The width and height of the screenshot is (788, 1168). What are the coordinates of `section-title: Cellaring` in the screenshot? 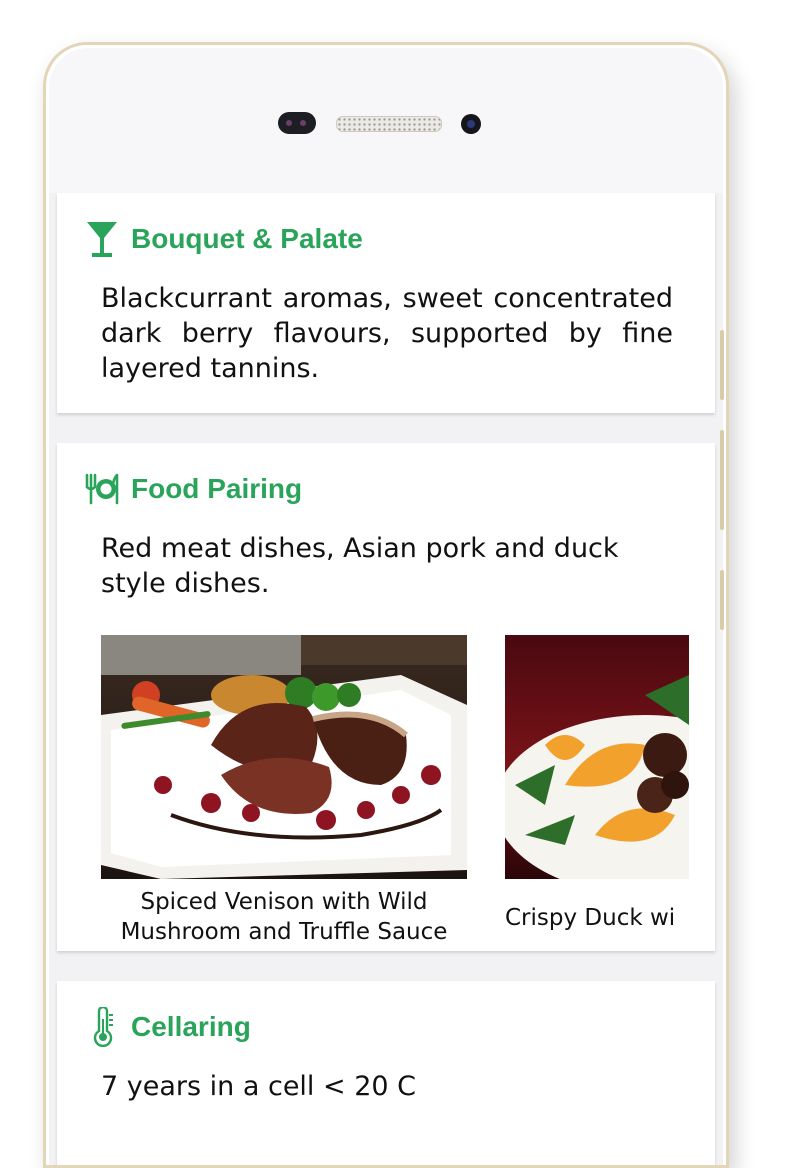 It's located at (191, 1026).